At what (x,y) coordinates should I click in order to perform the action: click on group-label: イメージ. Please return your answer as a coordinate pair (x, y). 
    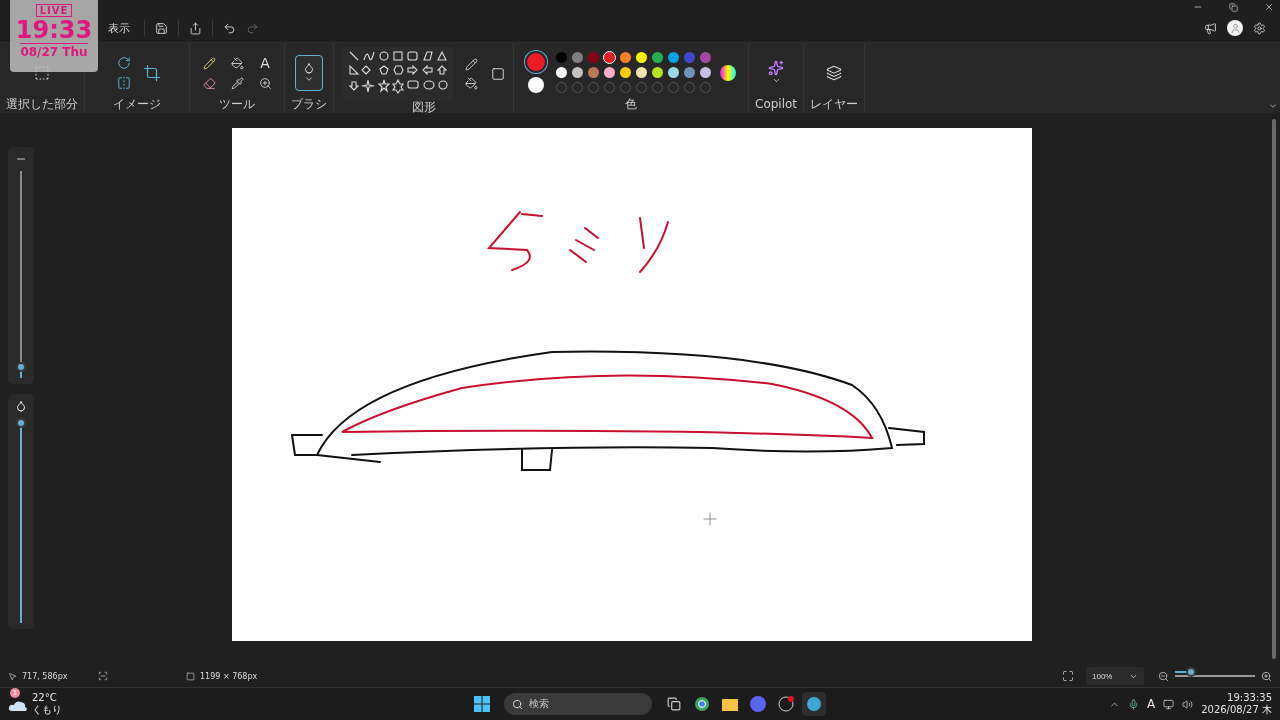
    Looking at the image, I should click on (137, 104).